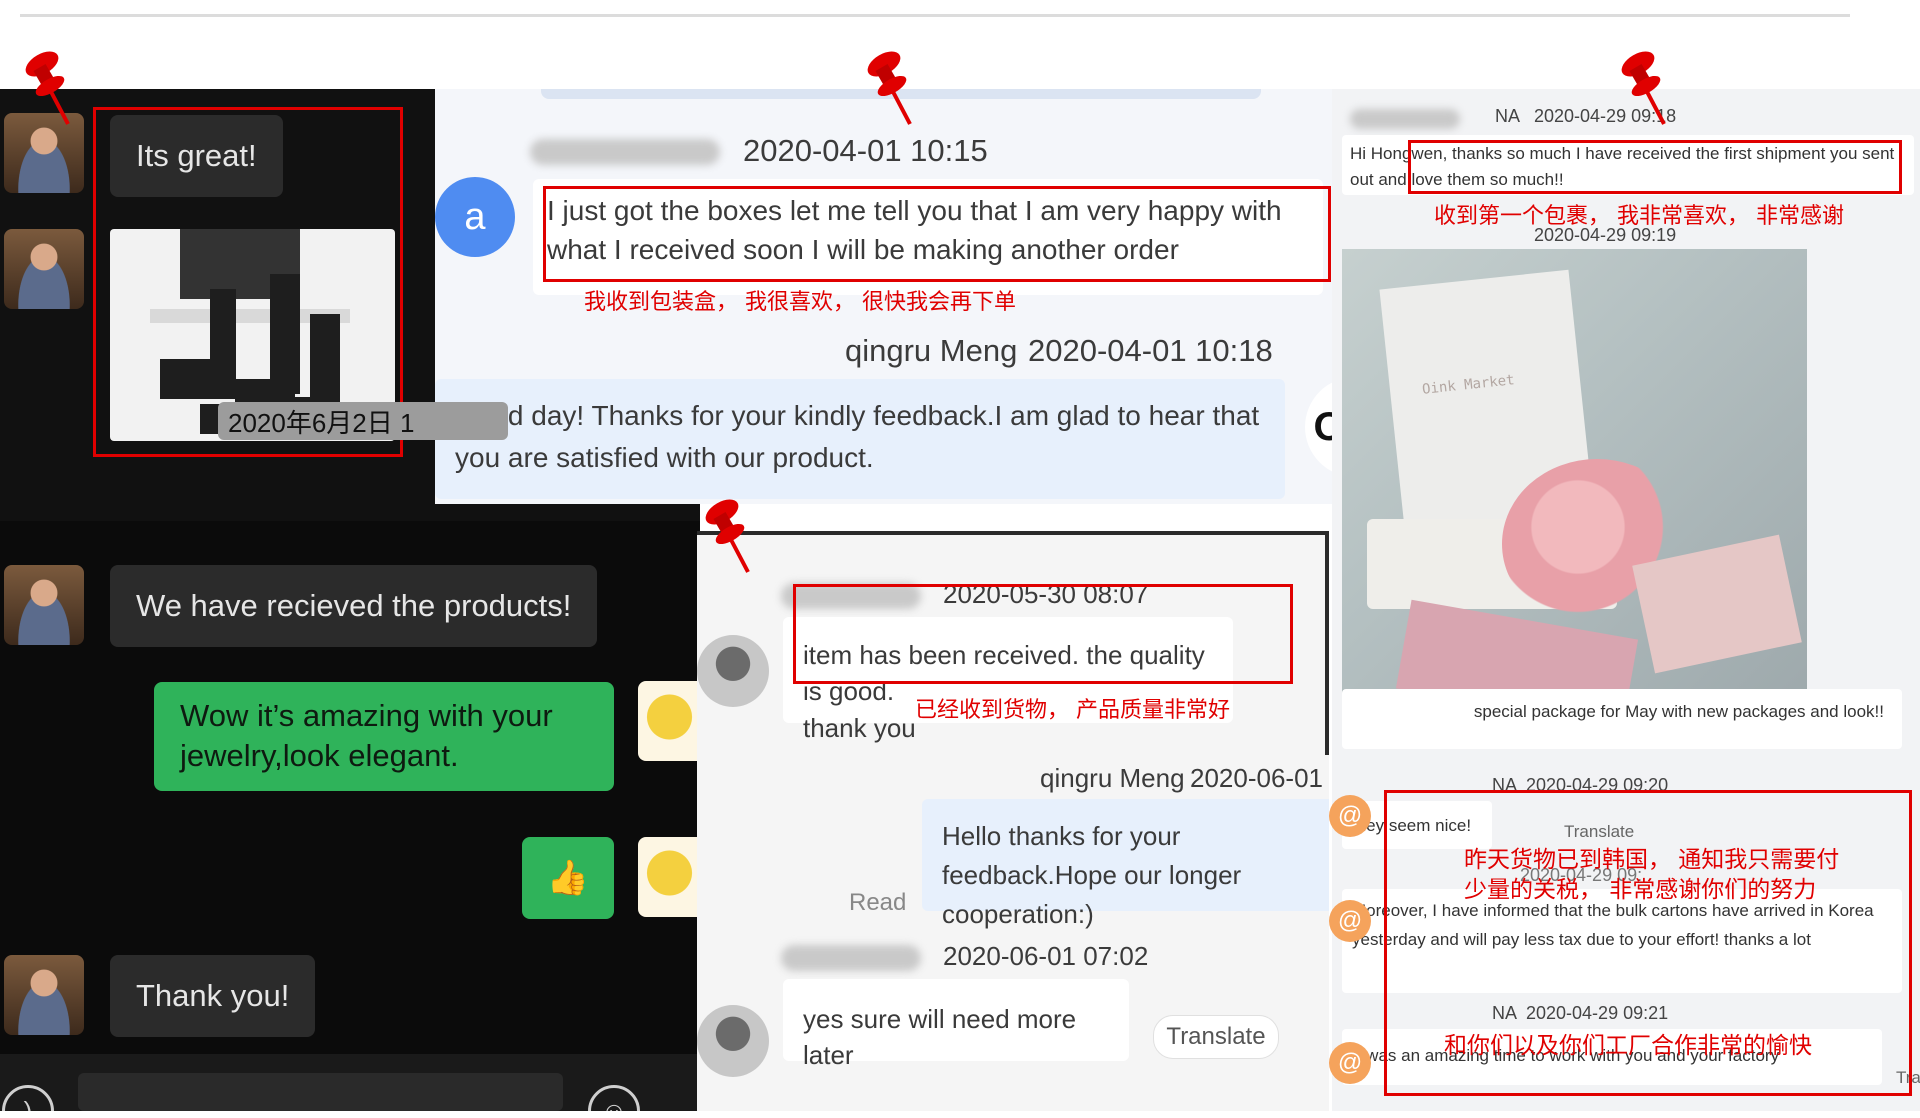  I want to click on sender-avatar: a, so click(475, 217).